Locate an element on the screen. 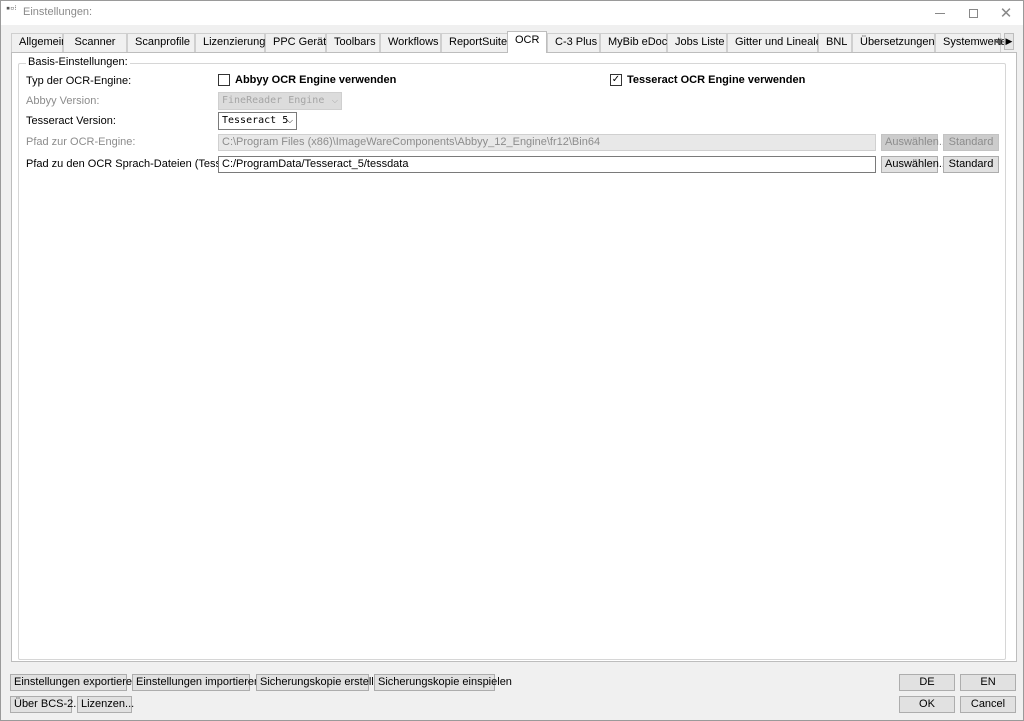 The width and height of the screenshot is (1024, 721). tab-scanner: Scanner is located at coordinates (95, 42).